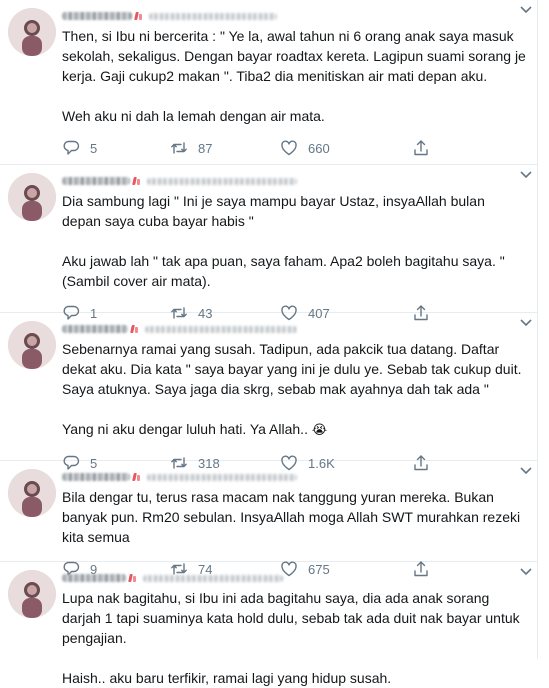 The height and width of the screenshot is (688, 549). I want to click on retweet-icon, so click(179, 148).